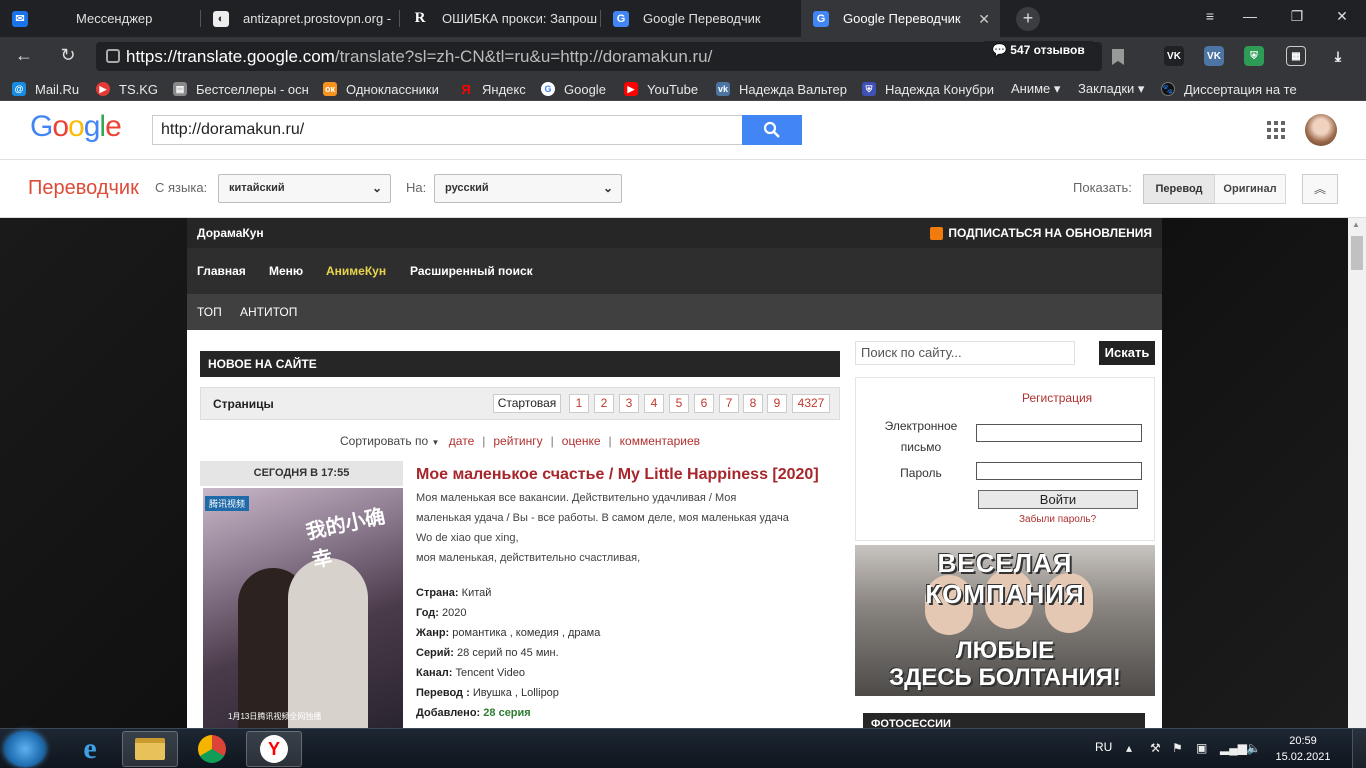 Image resolution: width=1366 pixels, height=768 pixels. I want to click on tab-google-translate-active: G Google Переводчик ✕, so click(900, 18).